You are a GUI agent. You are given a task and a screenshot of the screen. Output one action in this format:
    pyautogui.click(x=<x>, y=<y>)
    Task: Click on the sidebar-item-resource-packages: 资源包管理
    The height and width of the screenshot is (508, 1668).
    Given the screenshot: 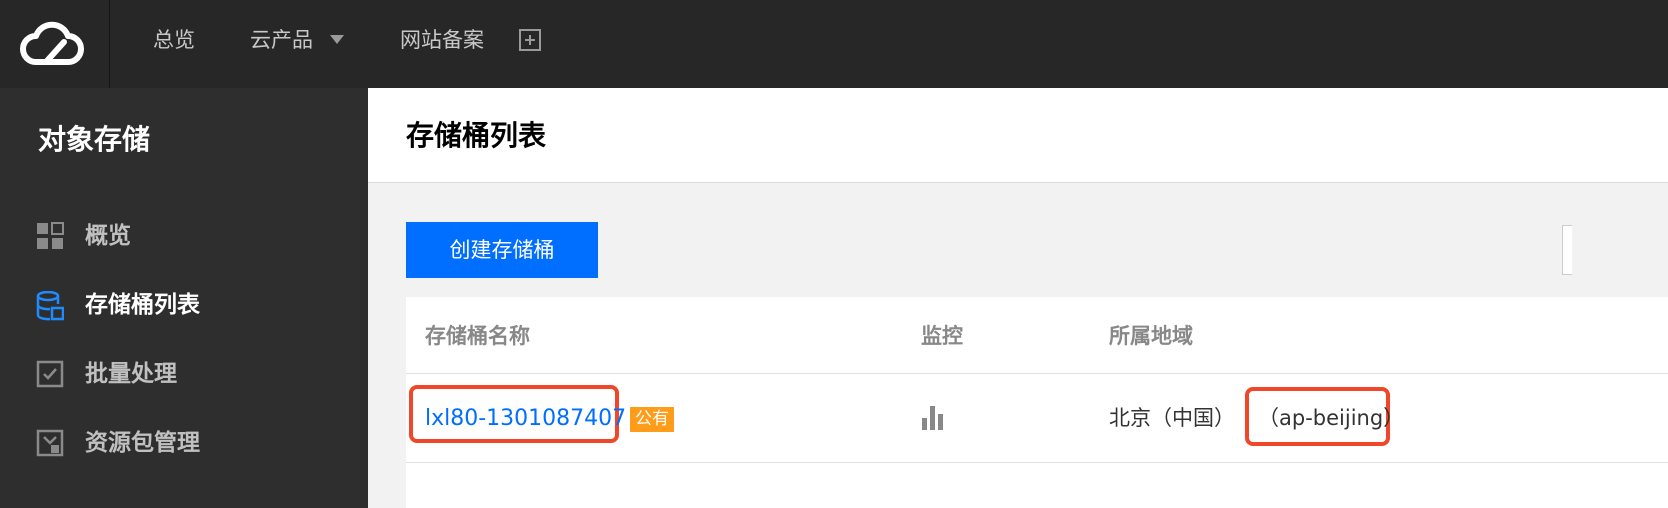 What is the action you would take?
    pyautogui.click(x=184, y=443)
    